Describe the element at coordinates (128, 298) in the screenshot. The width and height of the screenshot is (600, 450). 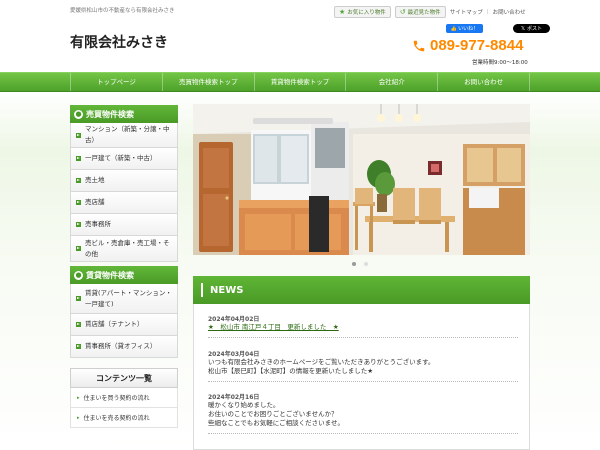
I see `sidebar-item-label: 賃貸(アパート・マンション・一戸建て)` at that location.